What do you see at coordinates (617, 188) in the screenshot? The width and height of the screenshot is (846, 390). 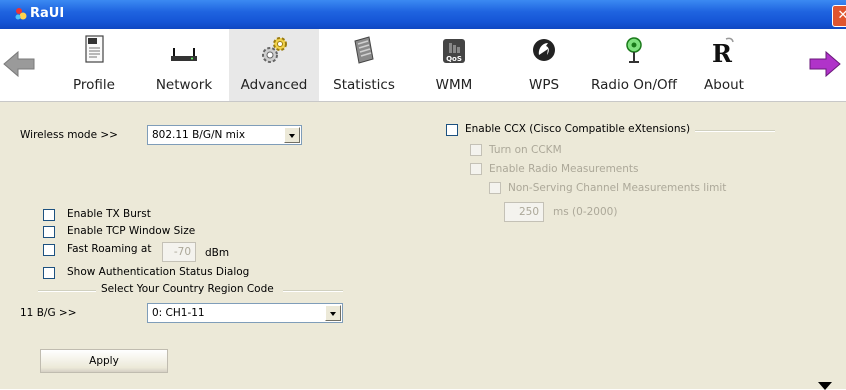 I see `non-serving-limit-label: Non-Serving Channel Measurements limit` at bounding box center [617, 188].